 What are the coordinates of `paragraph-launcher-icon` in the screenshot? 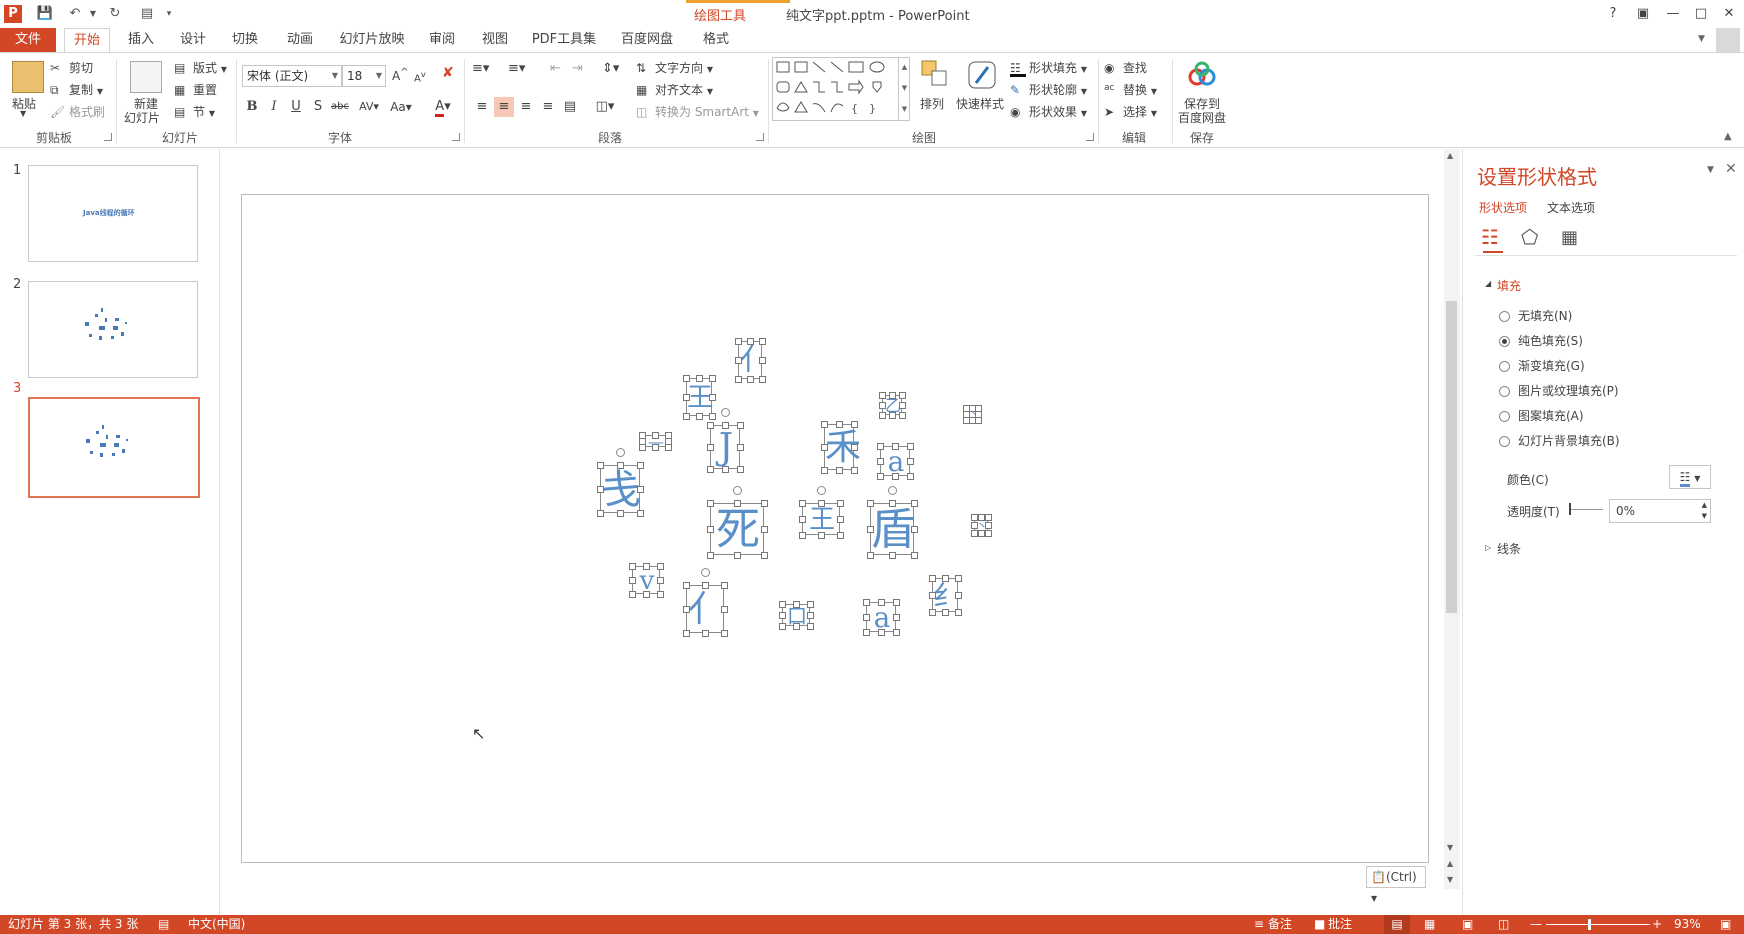 It's located at (760, 137).